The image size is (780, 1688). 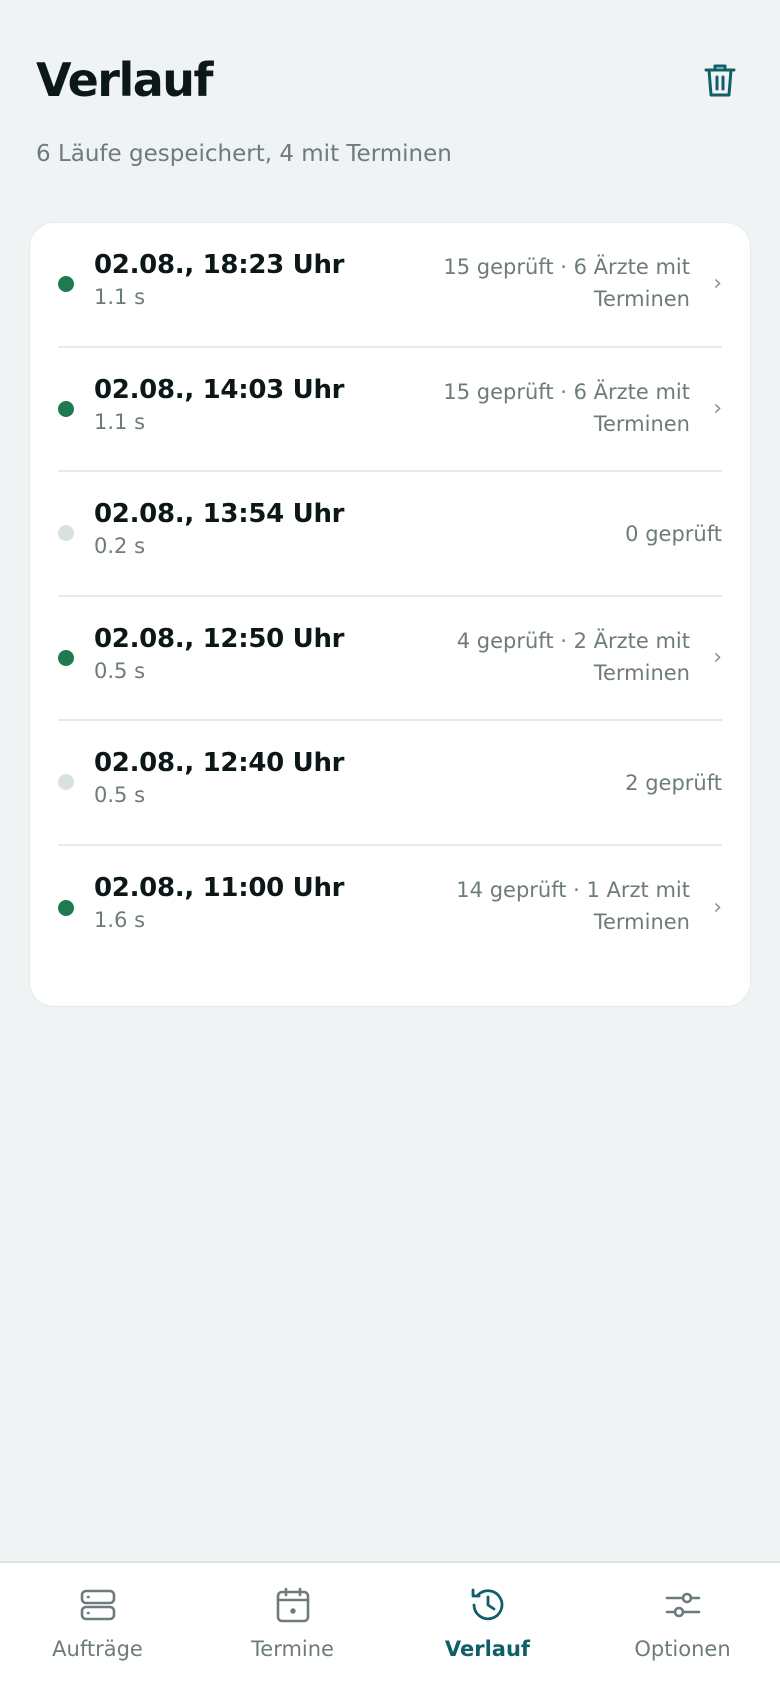 I want to click on run-duration: 1.6 s, so click(x=120, y=919).